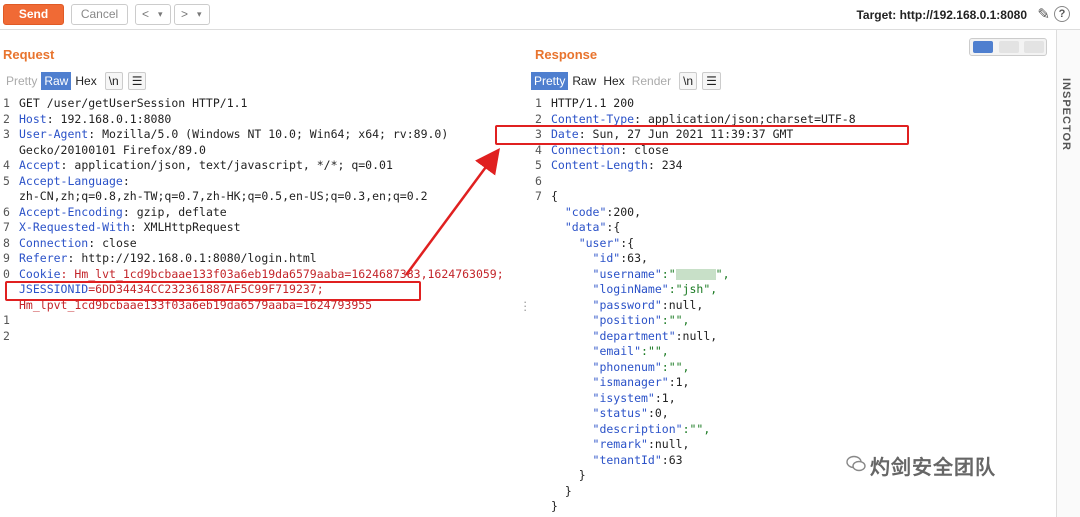  Describe the element at coordinates (933, 468) in the screenshot. I see `watermark-text: 灼剑安全团队` at that location.